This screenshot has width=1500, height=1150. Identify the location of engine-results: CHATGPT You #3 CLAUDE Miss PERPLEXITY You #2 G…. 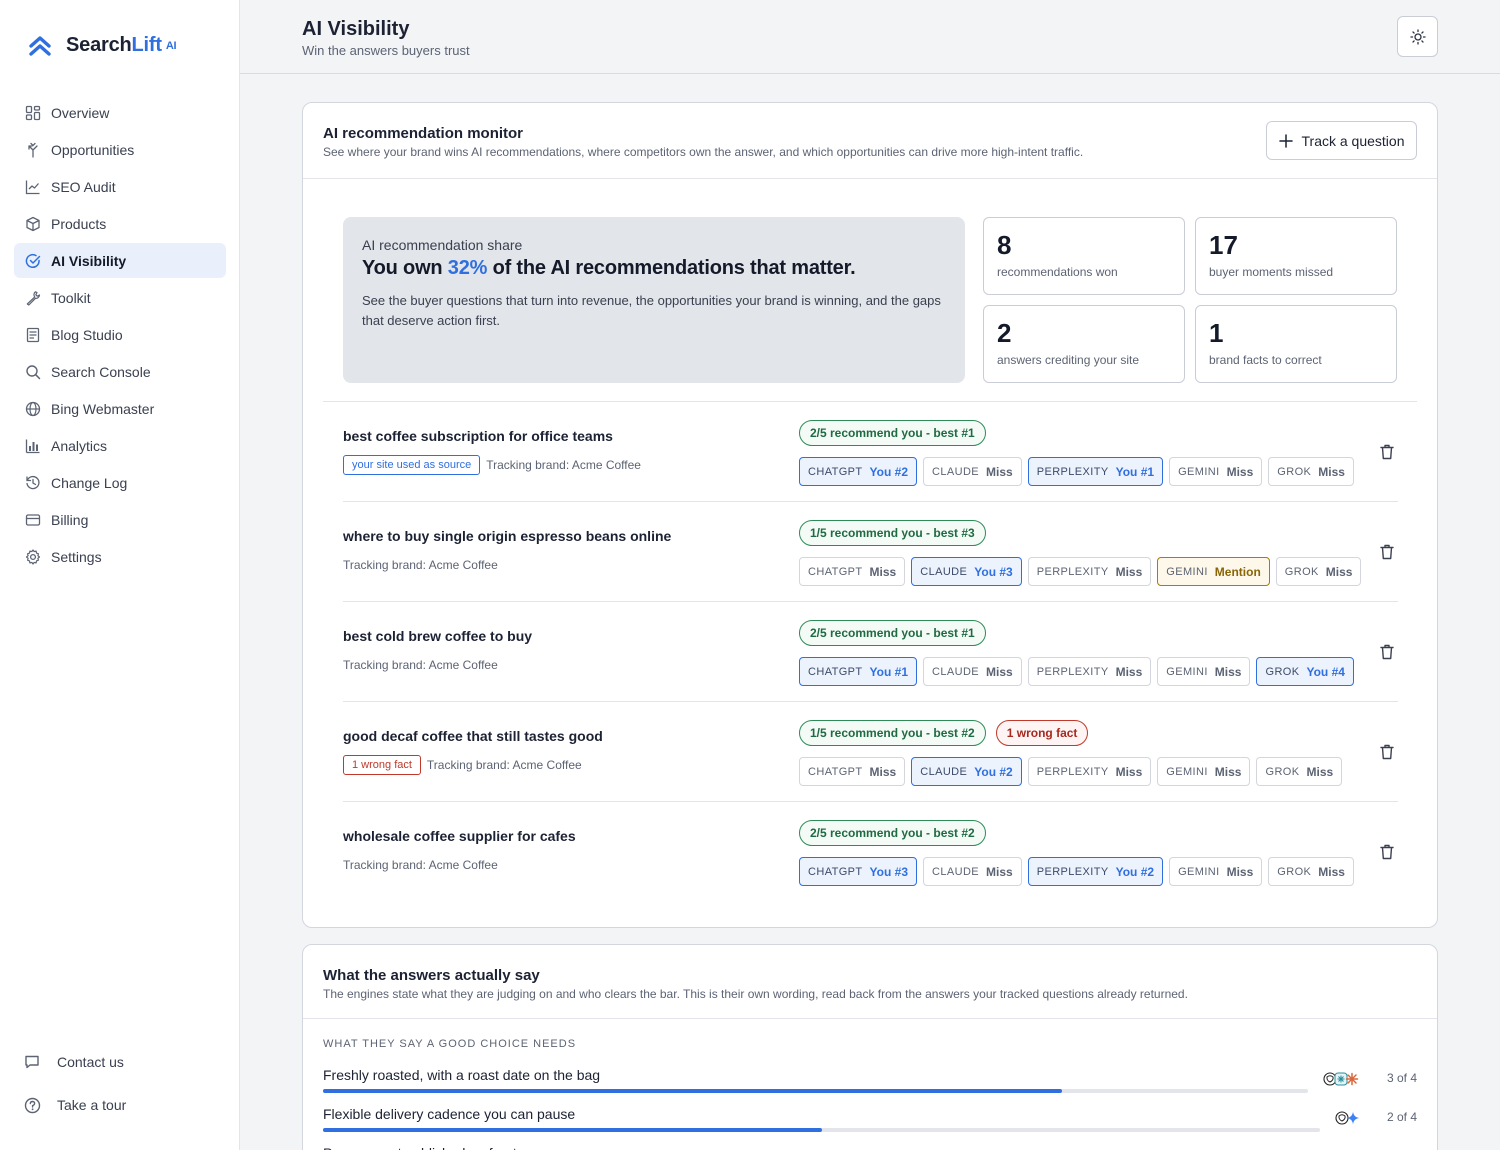
(1076, 871).